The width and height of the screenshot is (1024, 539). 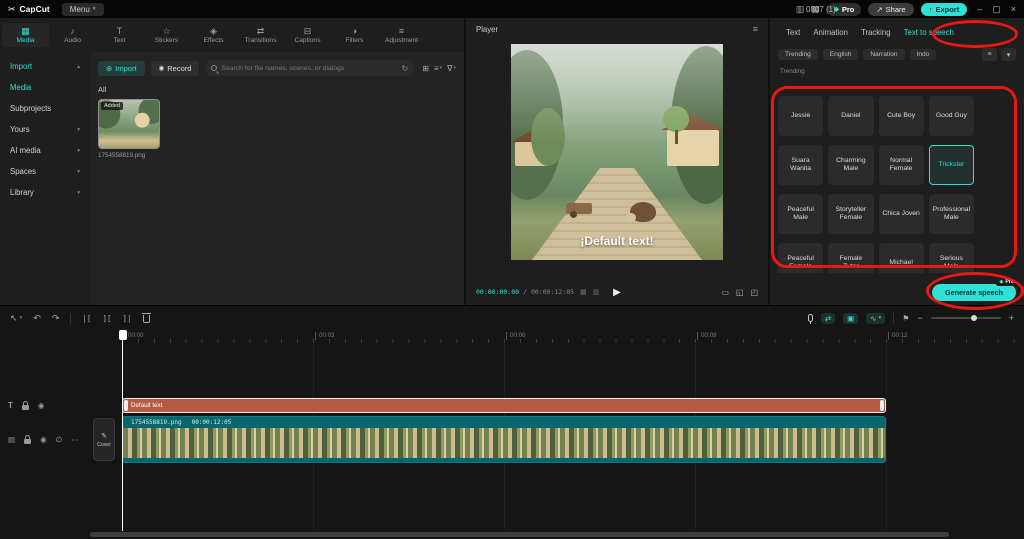 I want to click on expand-button: ▾, so click(x=1008, y=54).